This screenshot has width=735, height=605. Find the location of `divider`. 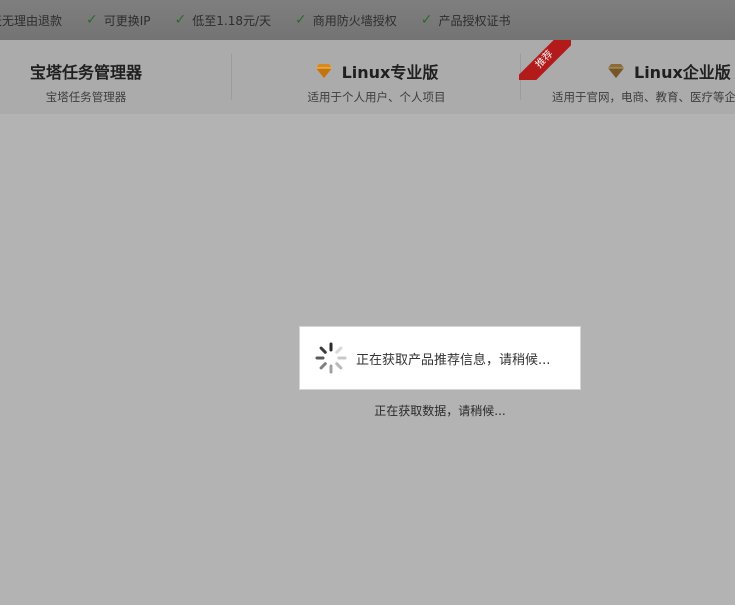

divider is located at coordinates (231, 77).